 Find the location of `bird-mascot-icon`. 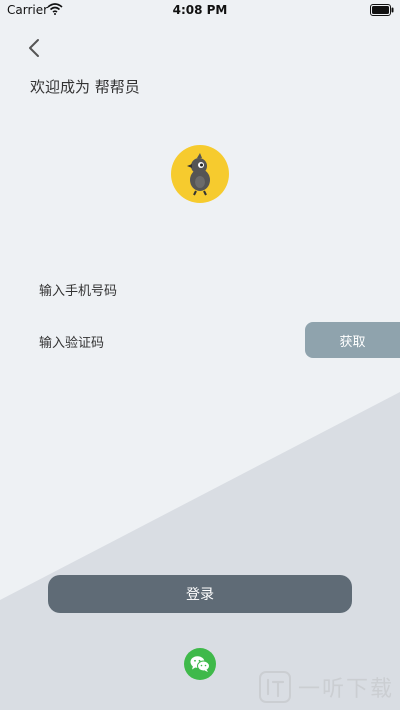

bird-mascot-icon is located at coordinates (200, 174).